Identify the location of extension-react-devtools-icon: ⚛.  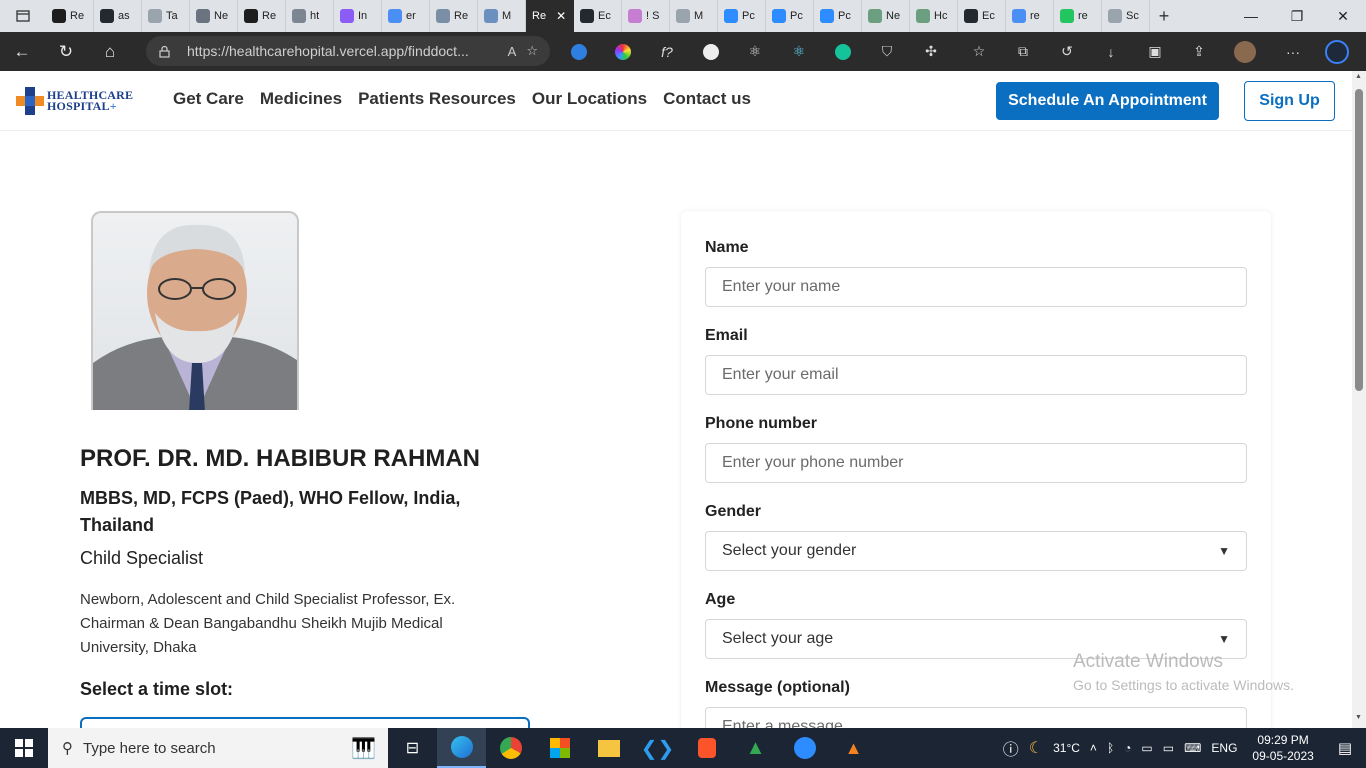
(799, 51).